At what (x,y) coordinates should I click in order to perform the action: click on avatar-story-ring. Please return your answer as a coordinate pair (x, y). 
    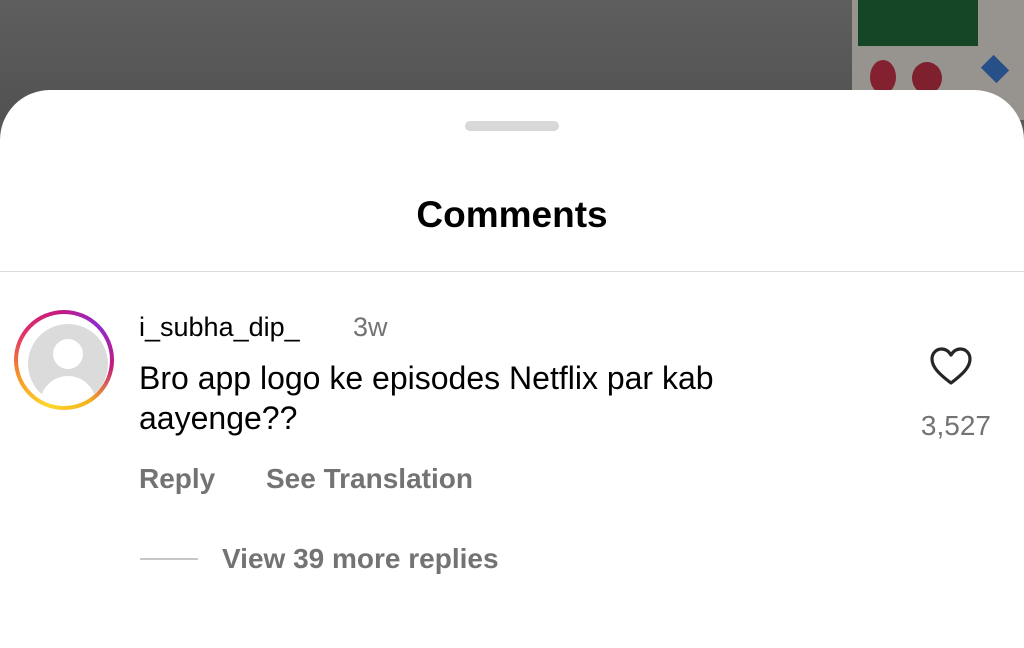
    Looking at the image, I should click on (64, 360).